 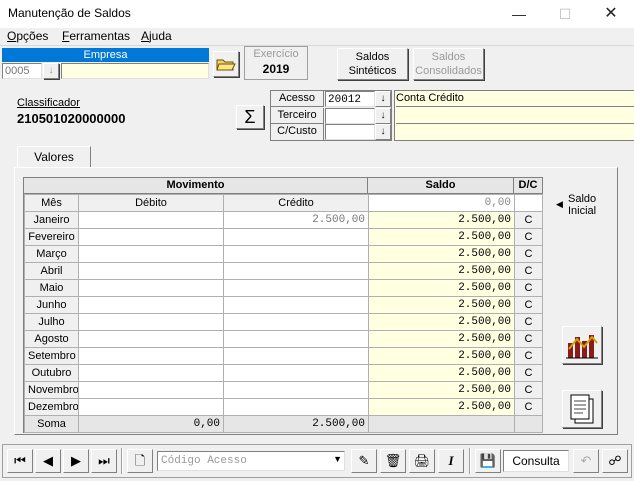 What do you see at coordinates (250, 117) in the screenshot?
I see `sum-button: Σ` at bounding box center [250, 117].